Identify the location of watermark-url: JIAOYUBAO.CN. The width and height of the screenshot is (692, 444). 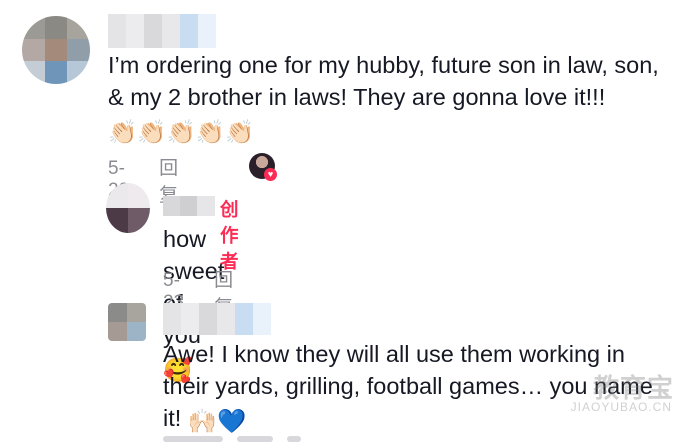
(621, 407).